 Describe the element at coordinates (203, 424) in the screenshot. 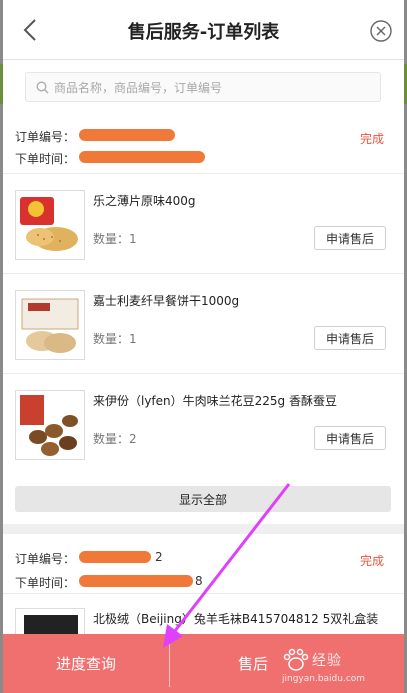

I see `order-item: 来伊份（lyfen）牛肉味兰花豆225g 香酥蚕豆 数量：2 申请售后` at that location.